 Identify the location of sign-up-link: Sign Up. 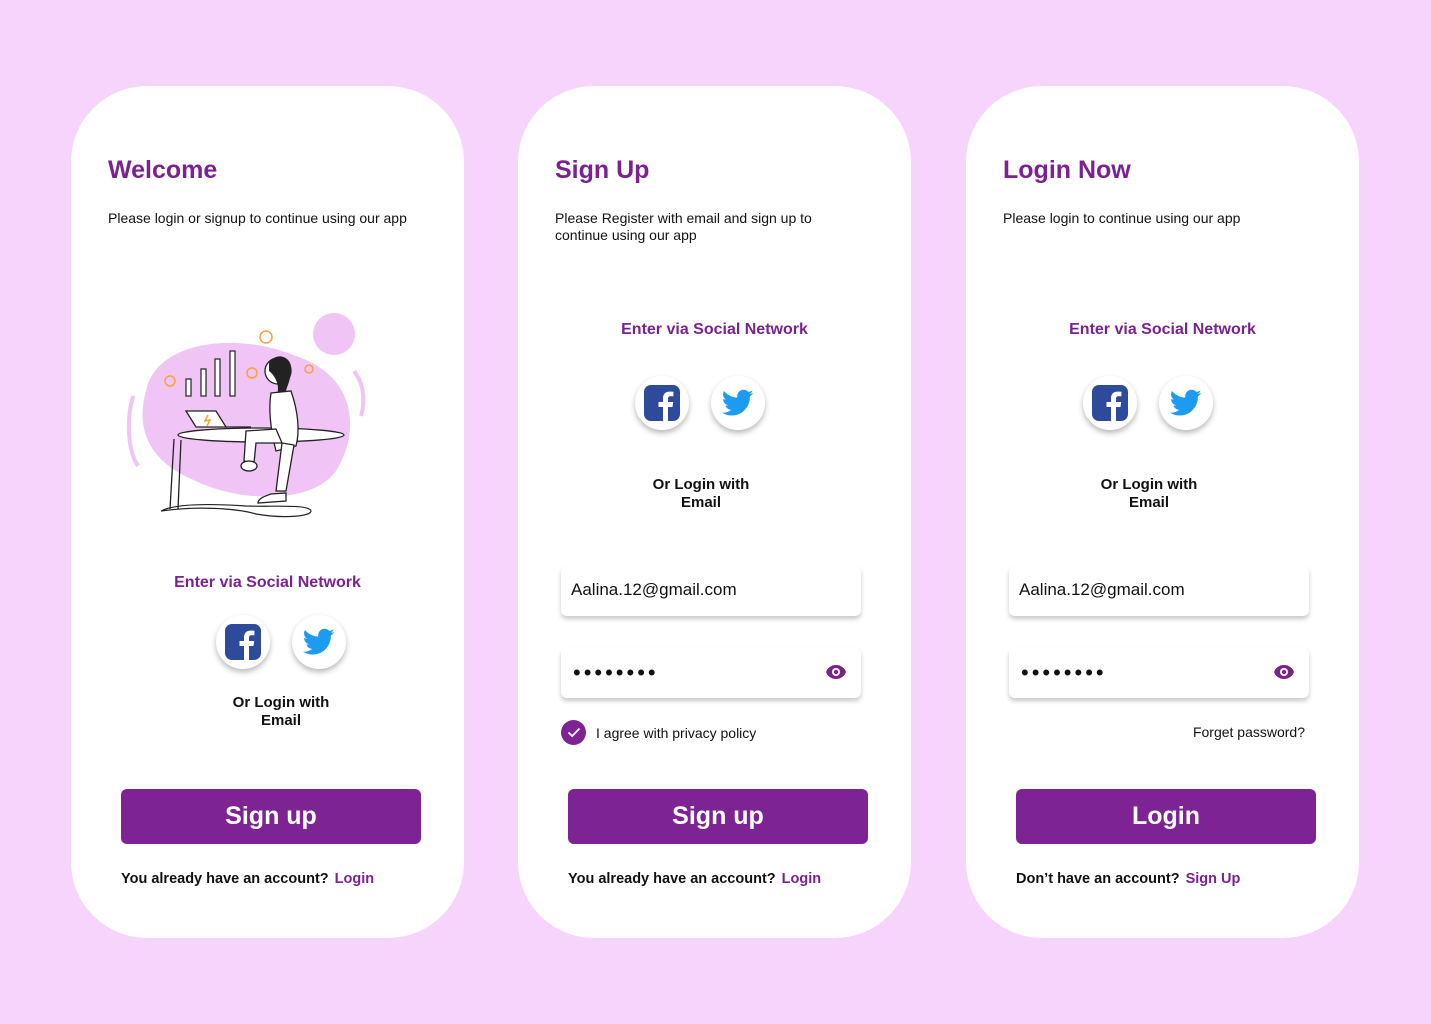
(1213, 879).